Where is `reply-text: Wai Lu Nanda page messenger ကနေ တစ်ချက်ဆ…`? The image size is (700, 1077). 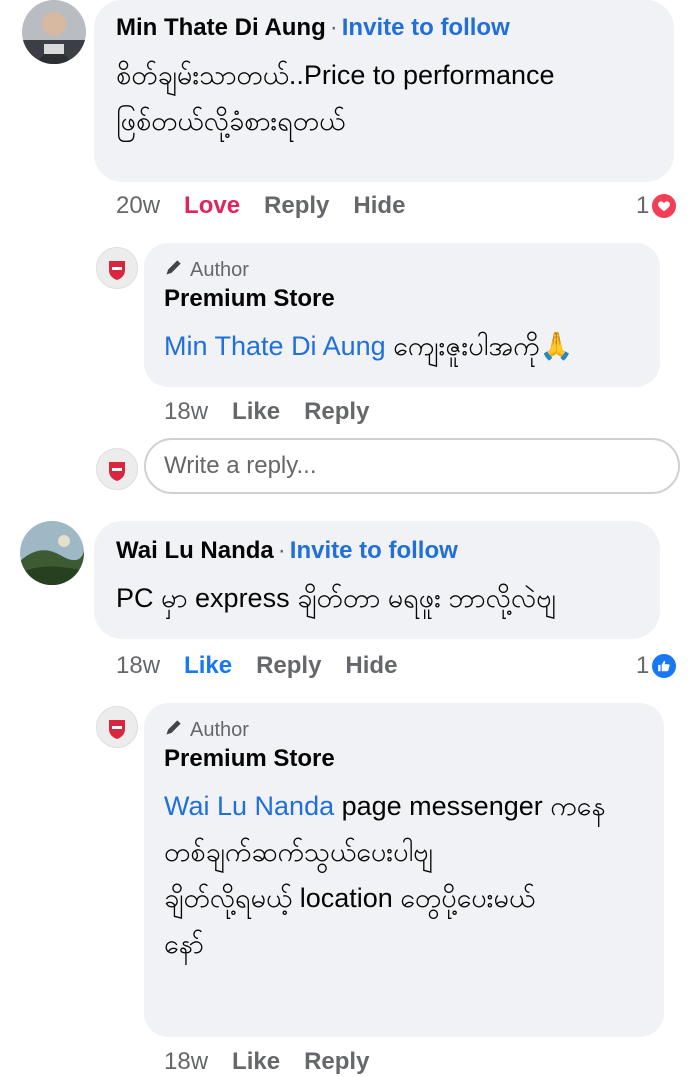
reply-text: Wai Lu Nanda page messenger ကနေ တစ်ချက်ဆ… is located at coordinates (409, 875).